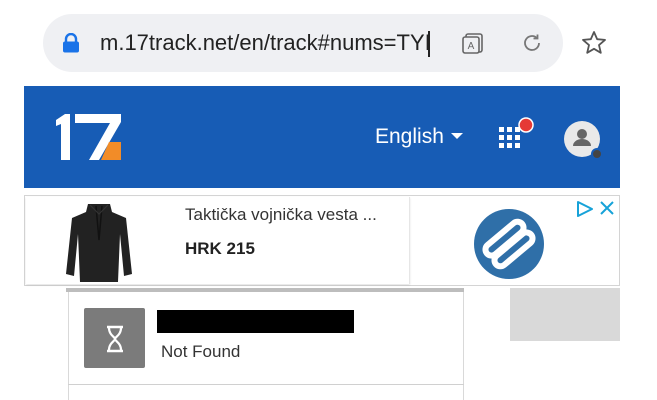  What do you see at coordinates (471, 46) in the screenshot?
I see `svg-text: A` at bounding box center [471, 46].